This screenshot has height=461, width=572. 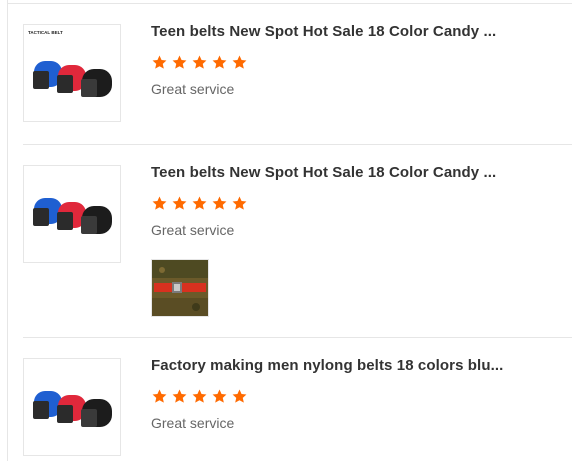 I want to click on belt-product-image: TACTICAL BELT, so click(x=70, y=63).